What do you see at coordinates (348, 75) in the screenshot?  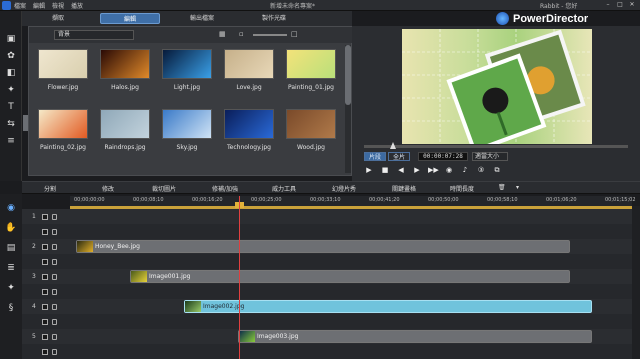 I see `scroll-thumb` at bounding box center [348, 75].